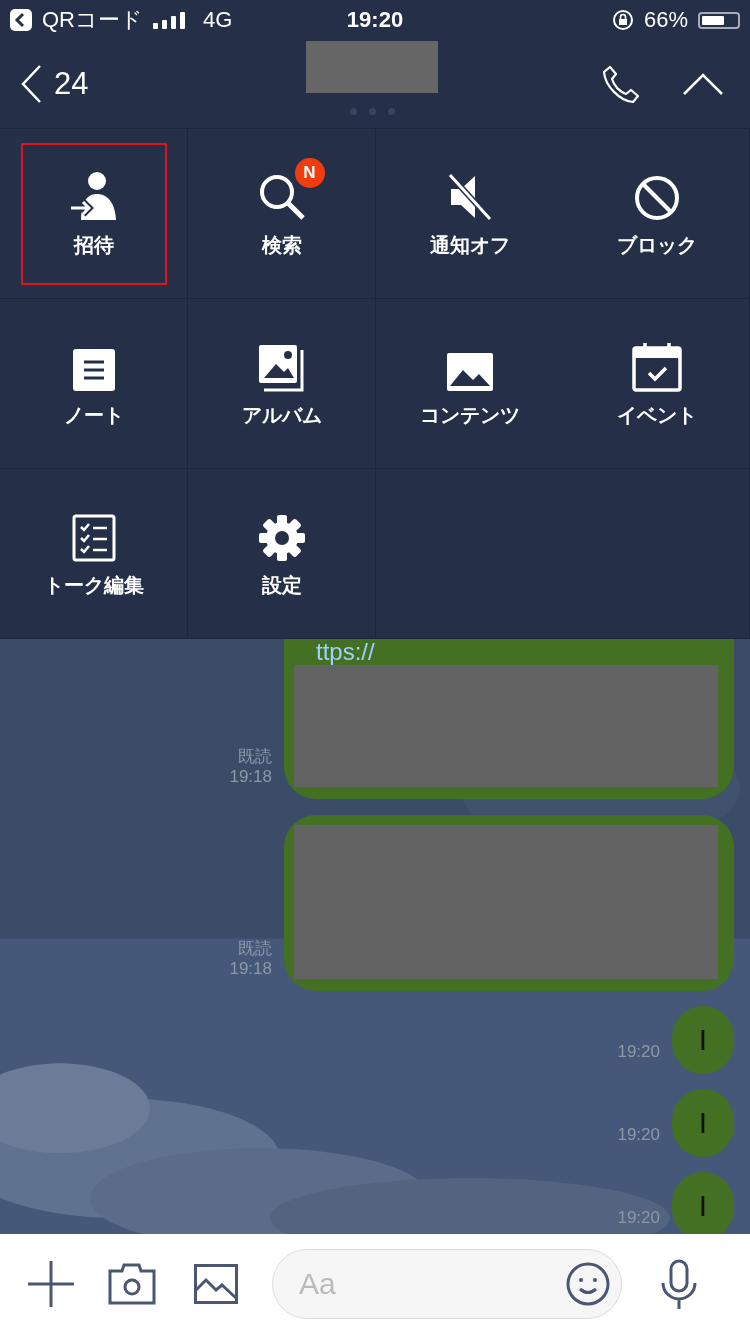  What do you see at coordinates (656, 367) in the screenshot?
I see `calendar-check-icon` at bounding box center [656, 367].